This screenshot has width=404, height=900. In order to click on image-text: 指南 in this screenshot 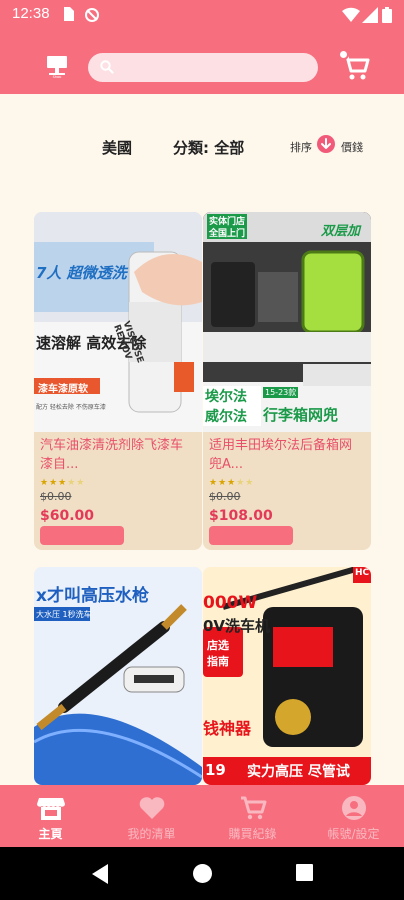, I will do `click(218, 661)`.